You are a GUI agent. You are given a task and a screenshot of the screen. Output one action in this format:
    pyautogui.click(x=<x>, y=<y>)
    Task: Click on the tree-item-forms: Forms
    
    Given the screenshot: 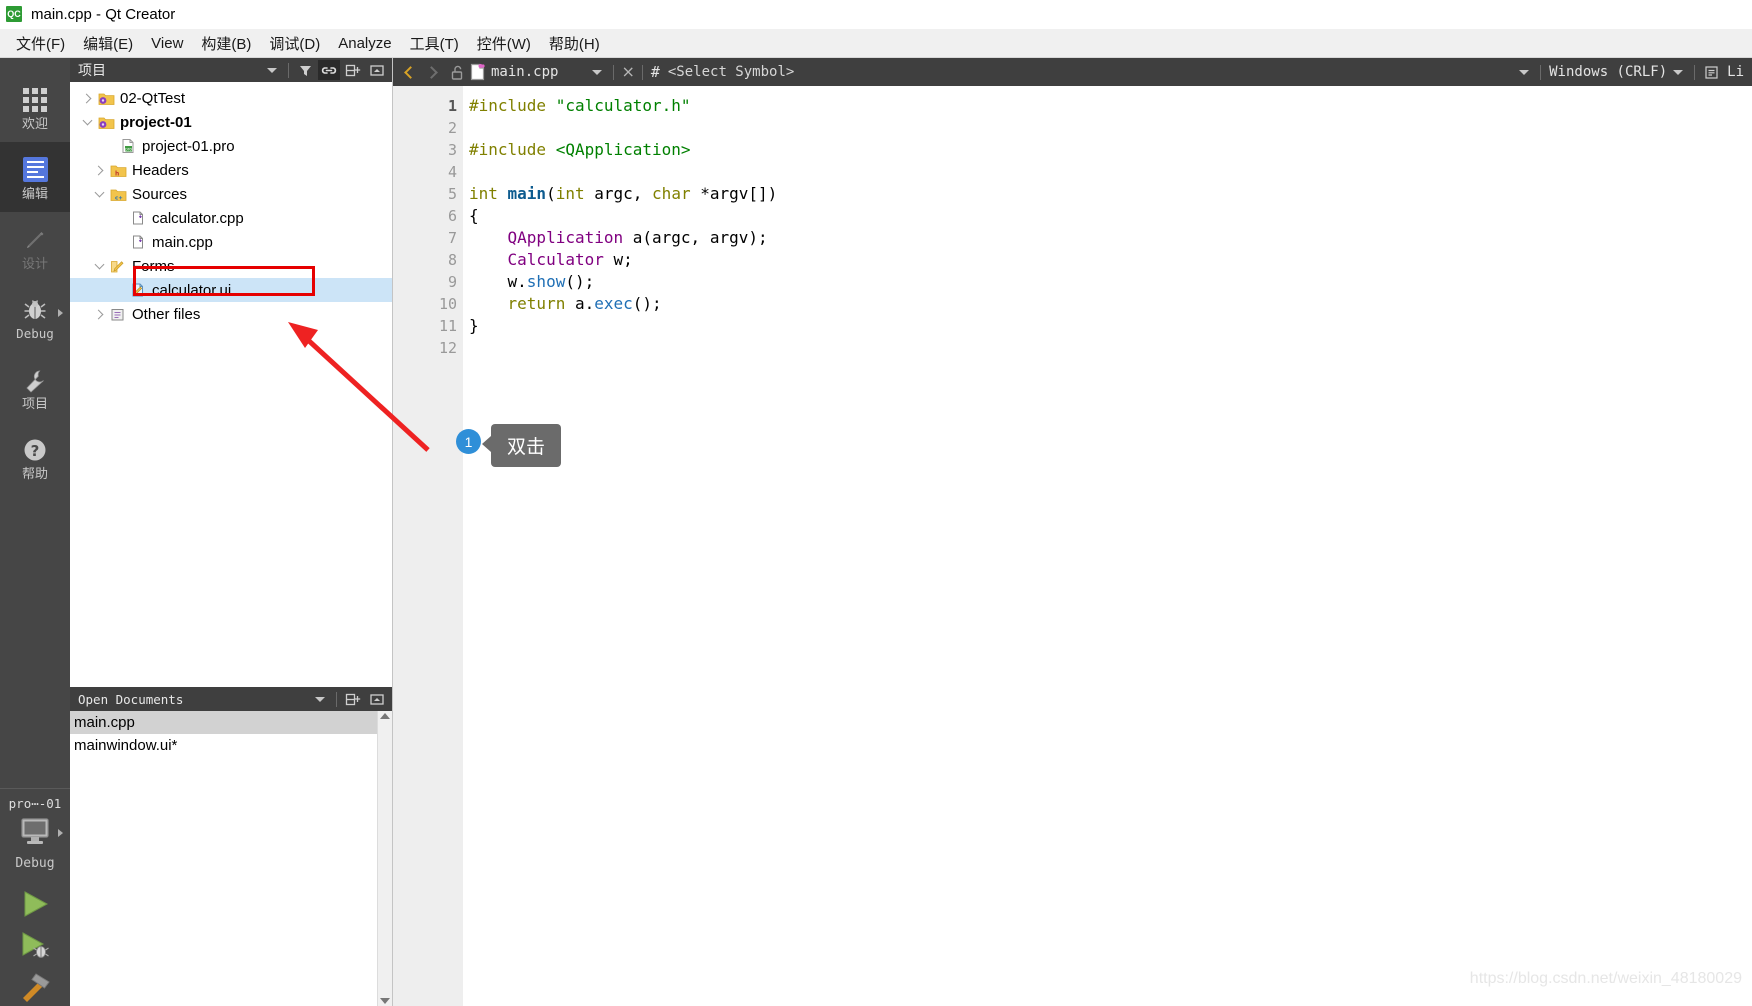 What is the action you would take?
    pyautogui.click(x=231, y=266)
    